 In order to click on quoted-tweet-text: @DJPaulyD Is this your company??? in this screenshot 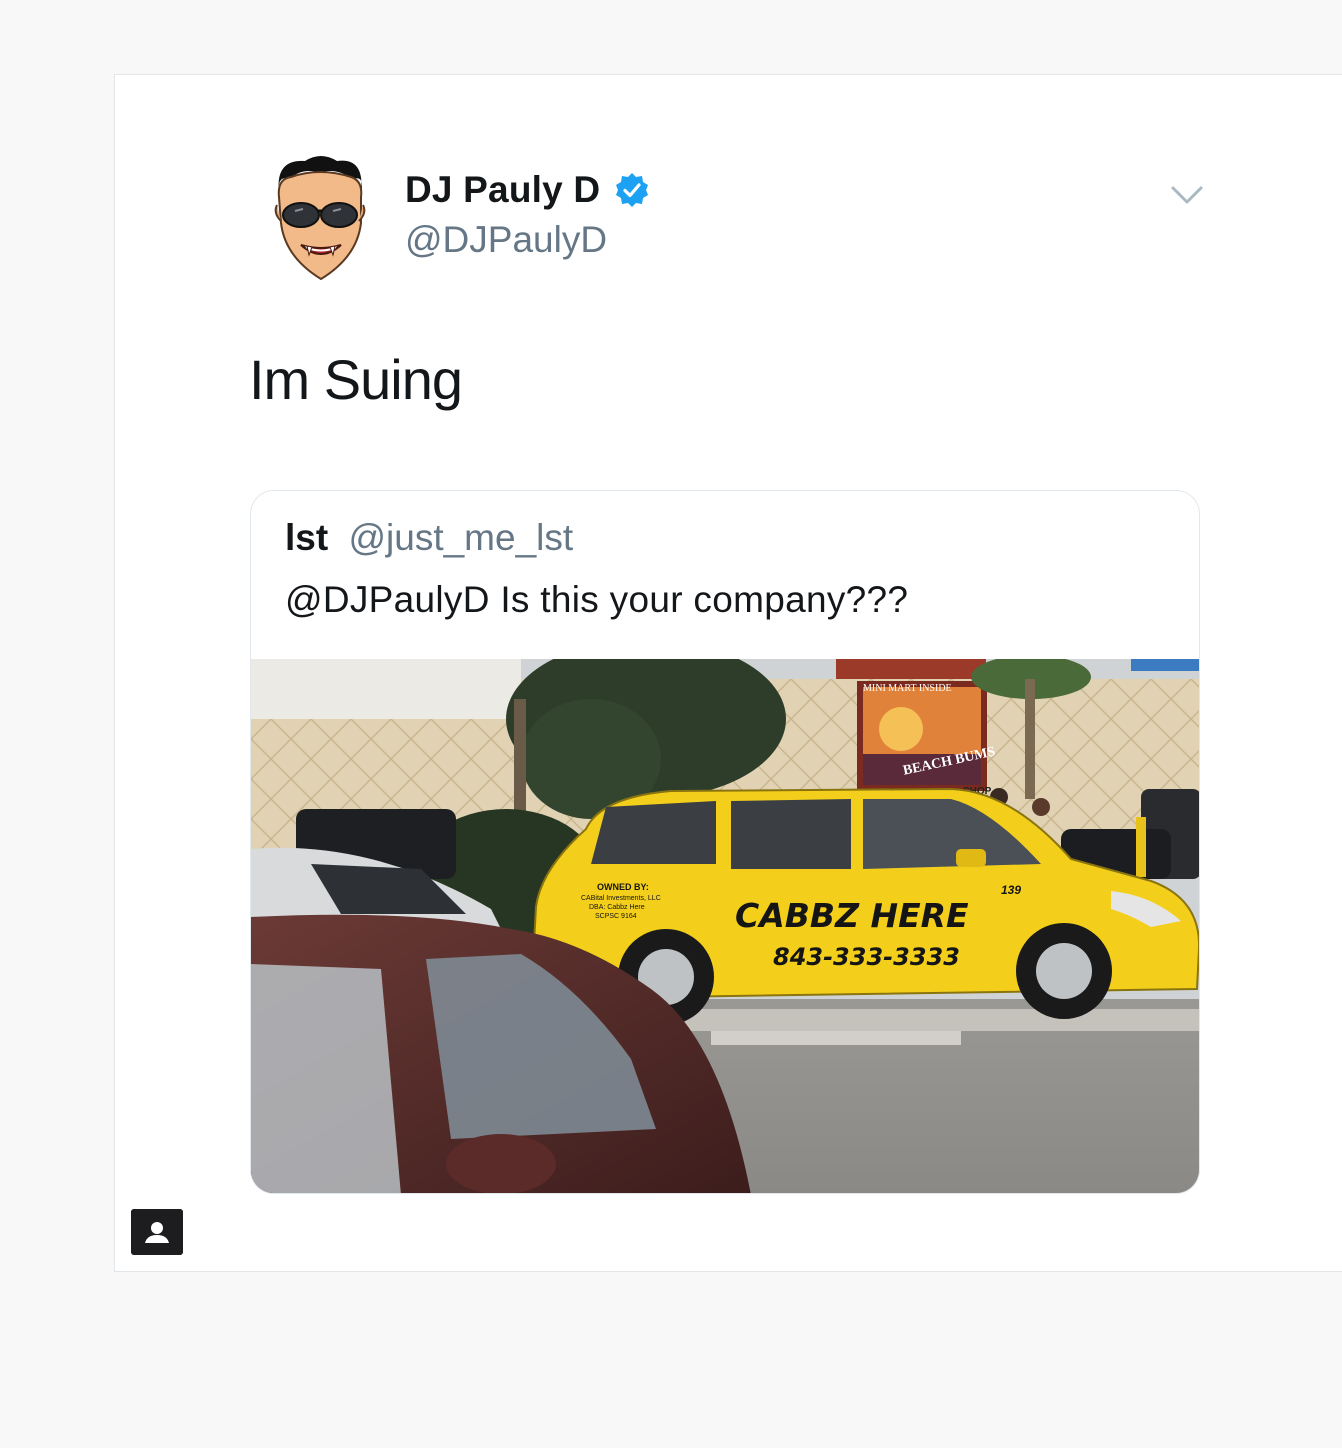, I will do `click(597, 599)`.